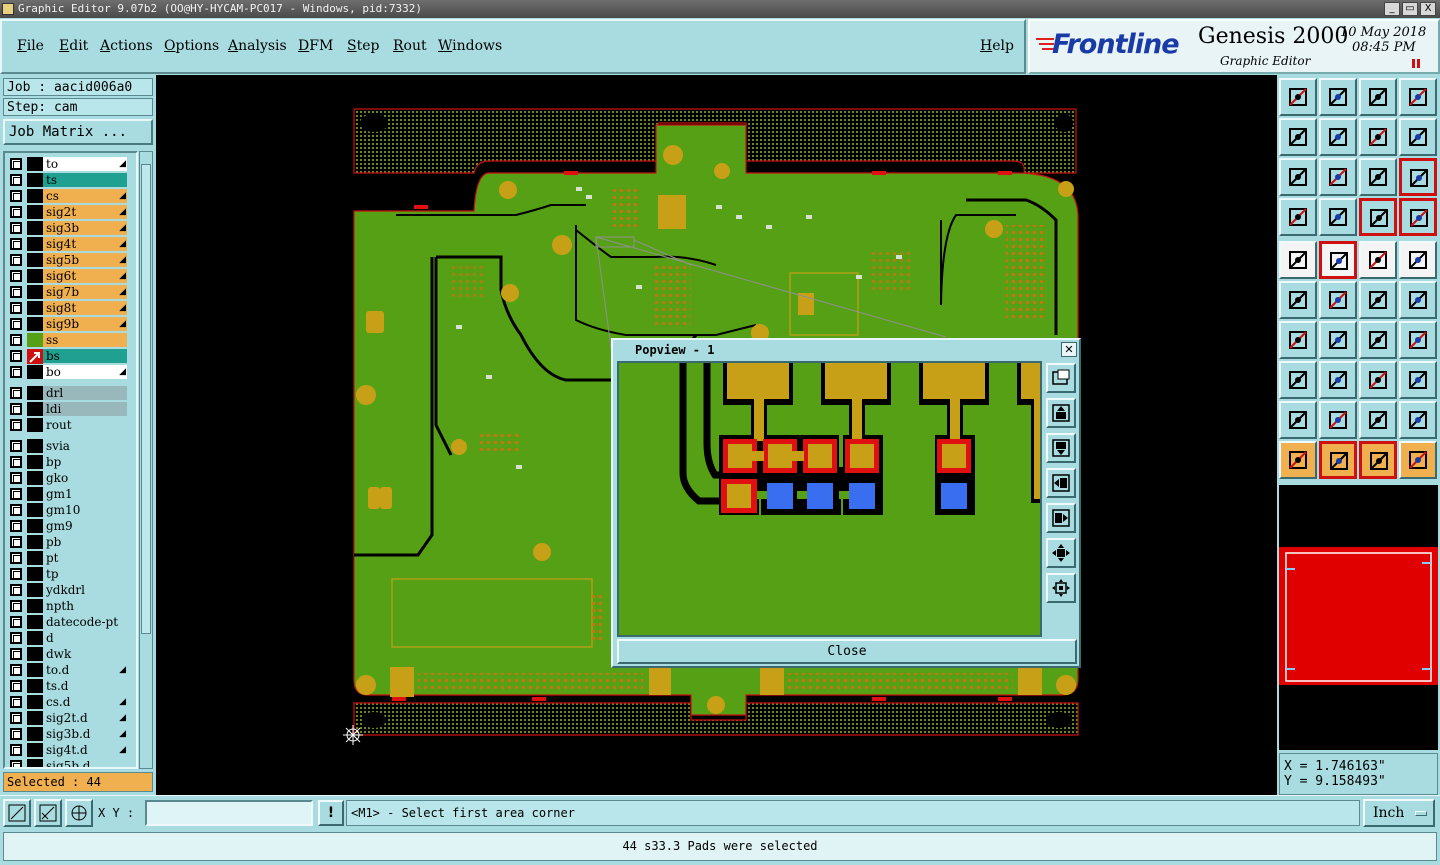 The width and height of the screenshot is (1440, 865). I want to click on layer-row-cs: cs ◢, so click(69, 196).